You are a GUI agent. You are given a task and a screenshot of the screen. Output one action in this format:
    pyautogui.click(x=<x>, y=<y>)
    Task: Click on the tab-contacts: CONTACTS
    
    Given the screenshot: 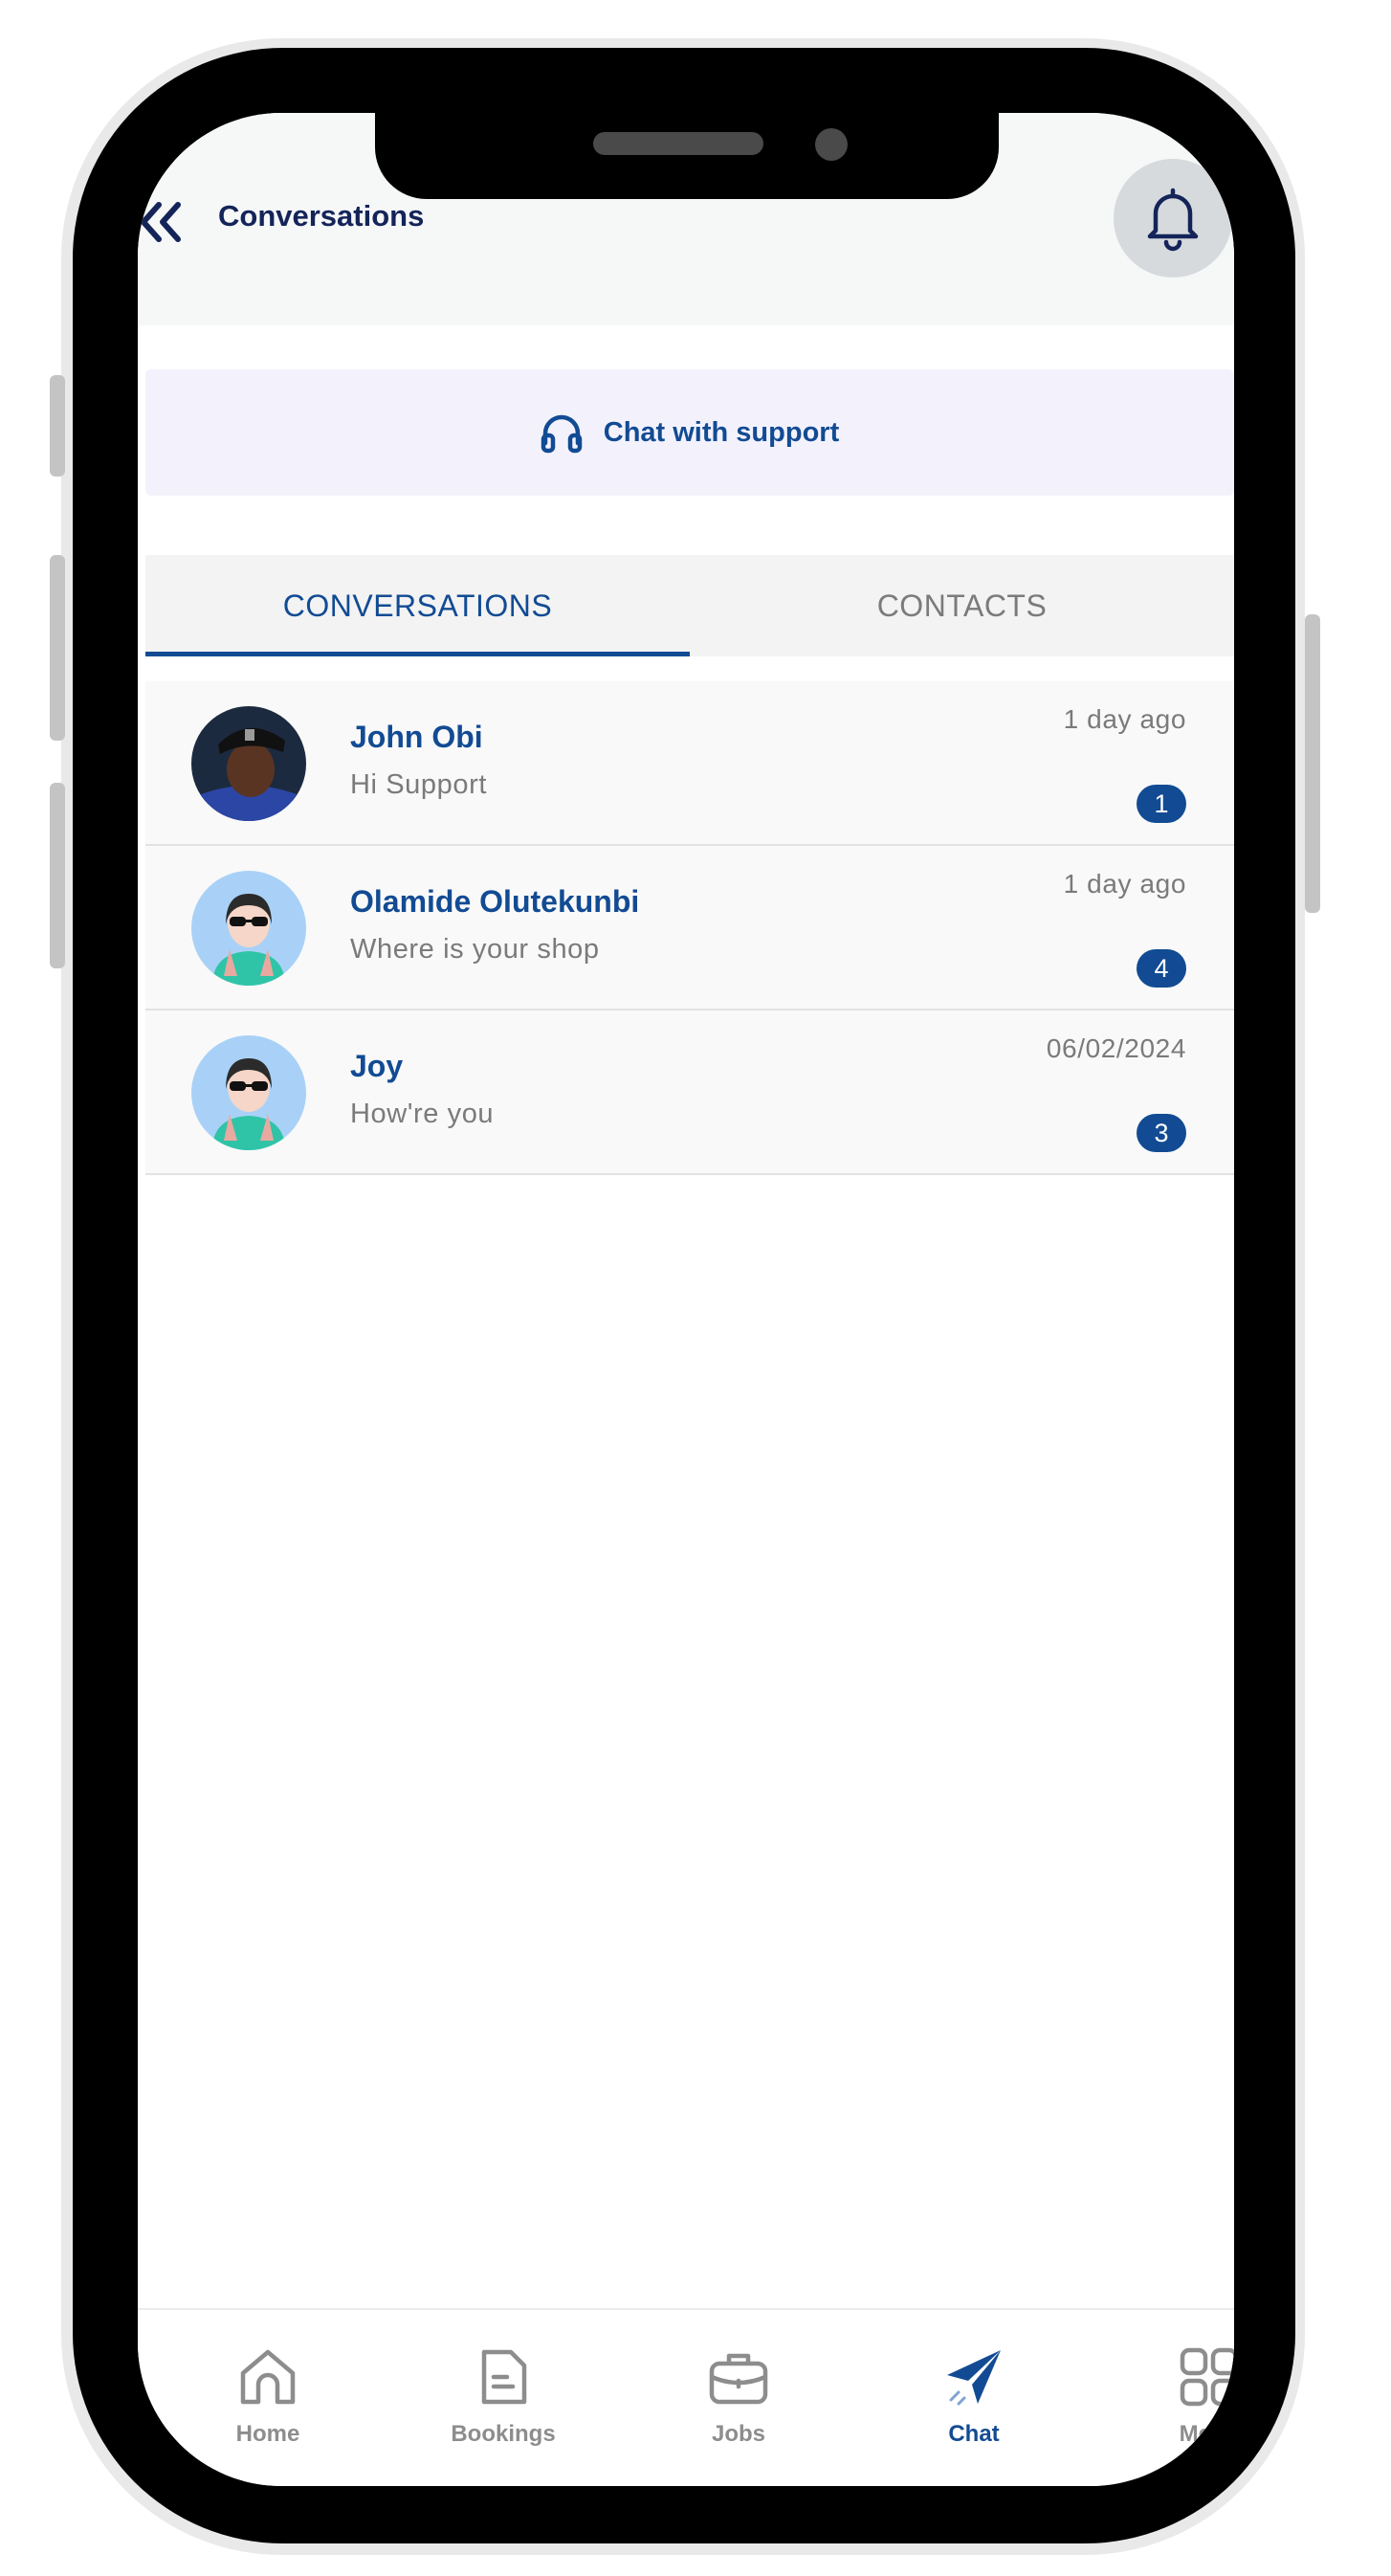 What is the action you would take?
    pyautogui.click(x=962, y=605)
    